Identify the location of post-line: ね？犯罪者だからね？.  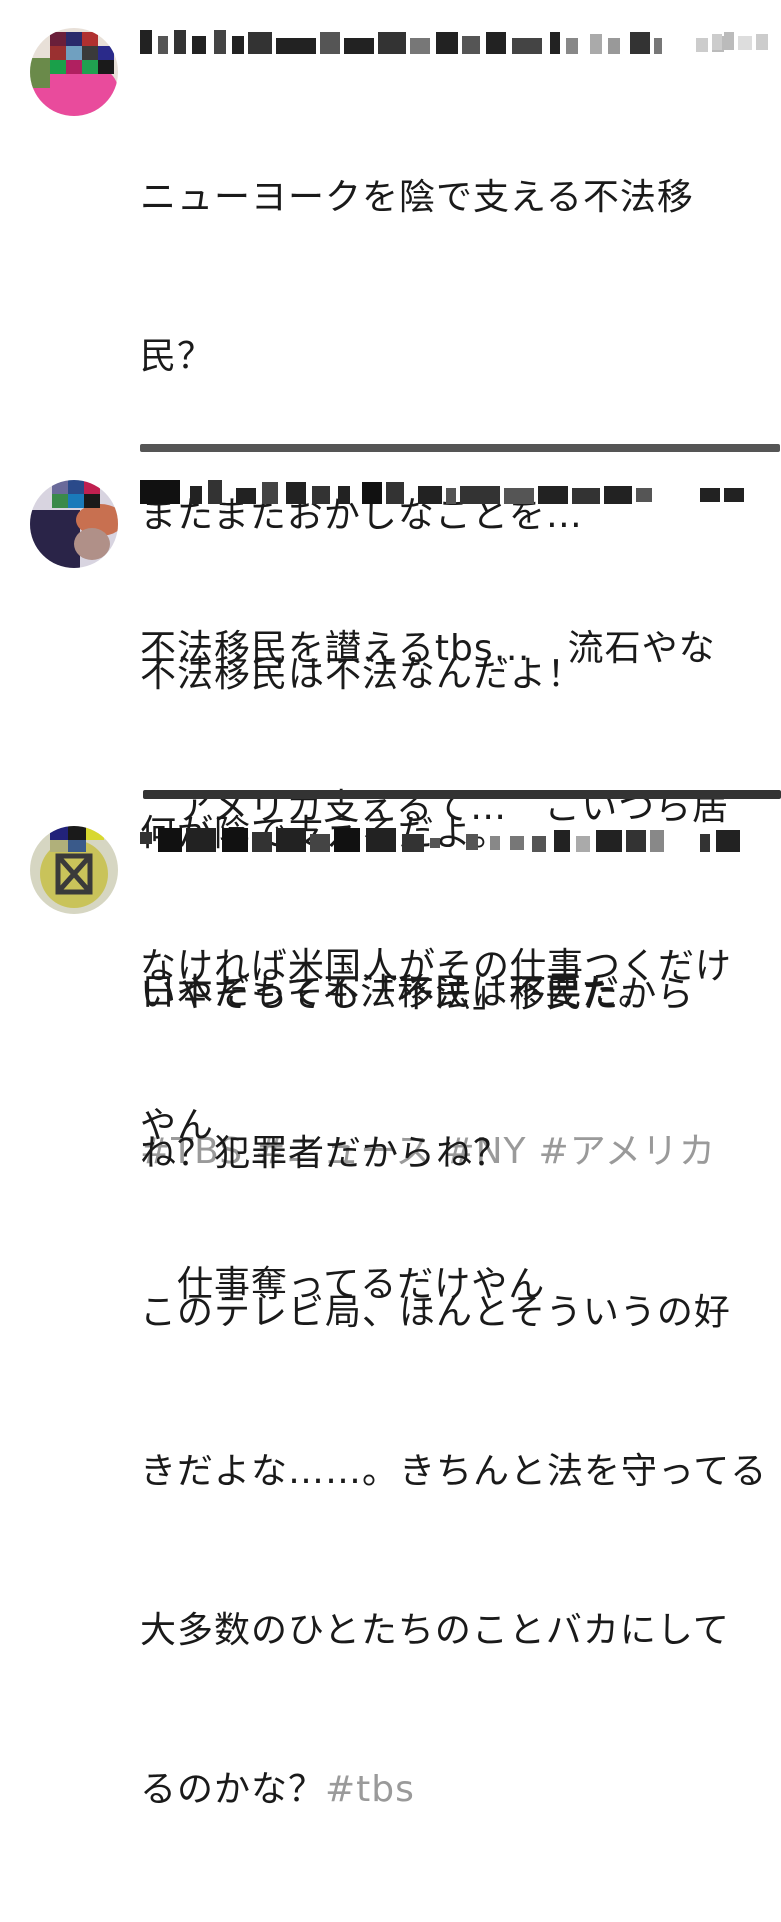
(325, 1153).